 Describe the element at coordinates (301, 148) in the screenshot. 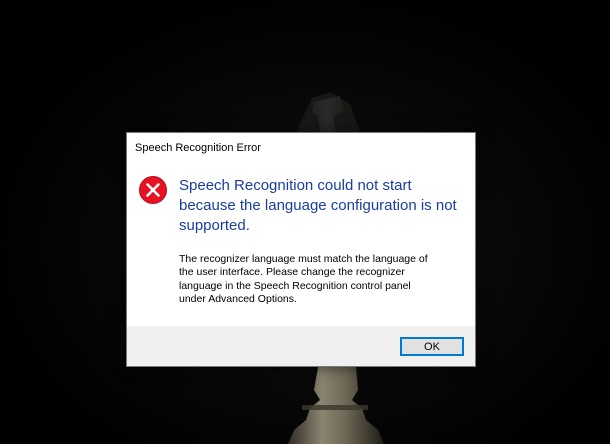

I see `dialog-title-bar: Speech Recognition Error` at that location.